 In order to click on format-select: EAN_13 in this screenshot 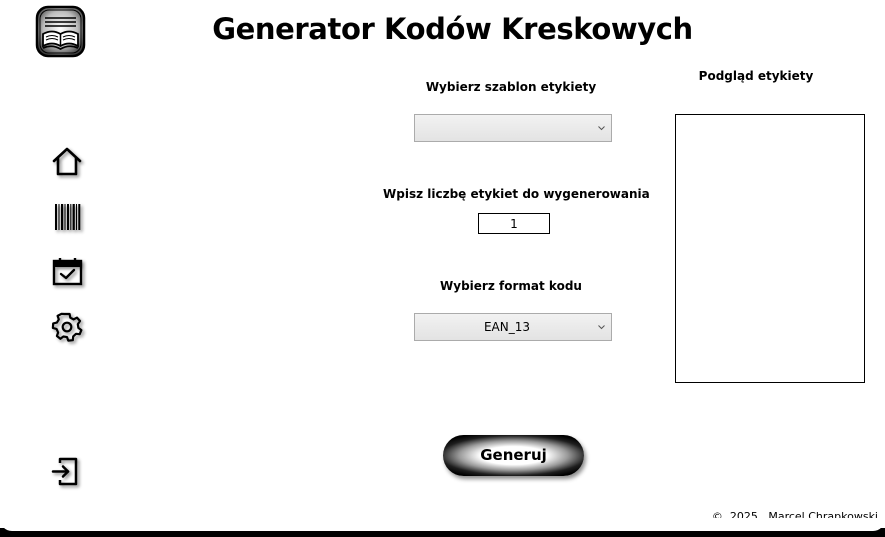, I will do `click(513, 327)`.